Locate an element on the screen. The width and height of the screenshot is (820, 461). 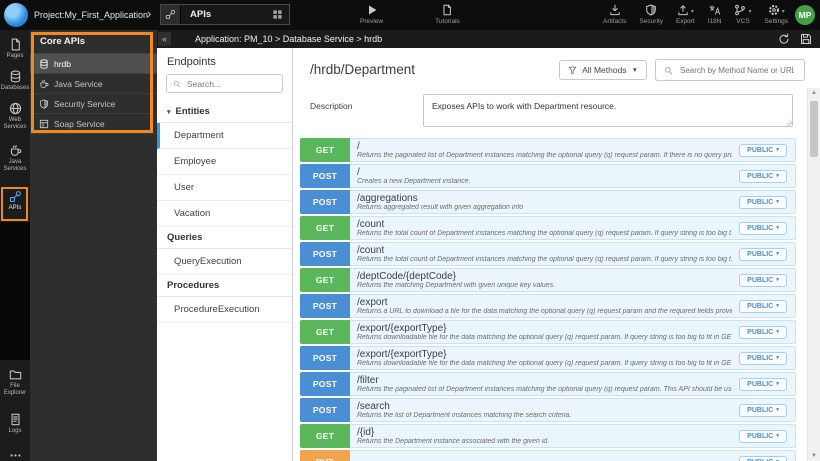
methods-filter-dropdown: All Methods ▼ is located at coordinates (603, 70).